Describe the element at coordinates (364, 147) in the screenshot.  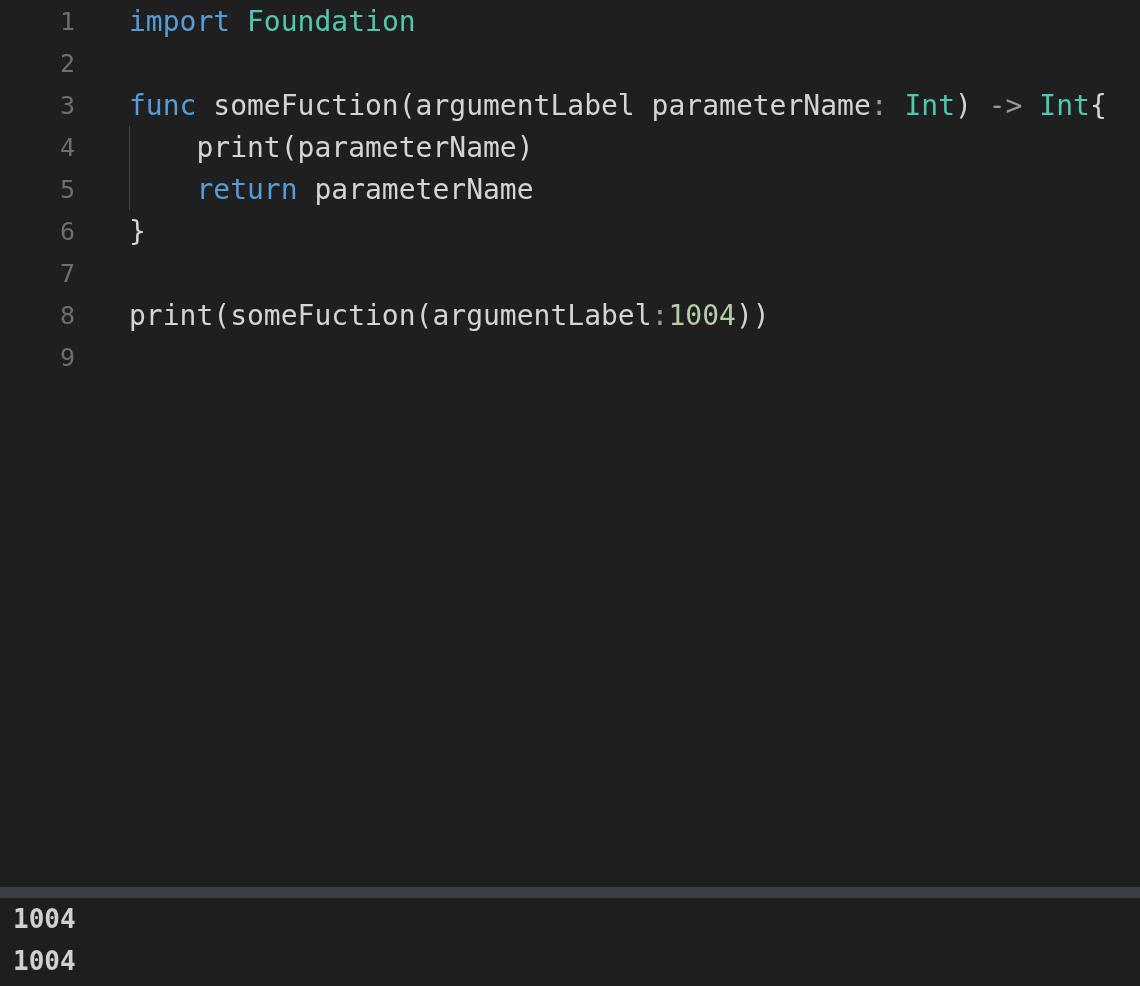
I see `code-line: print(parameterName)` at that location.